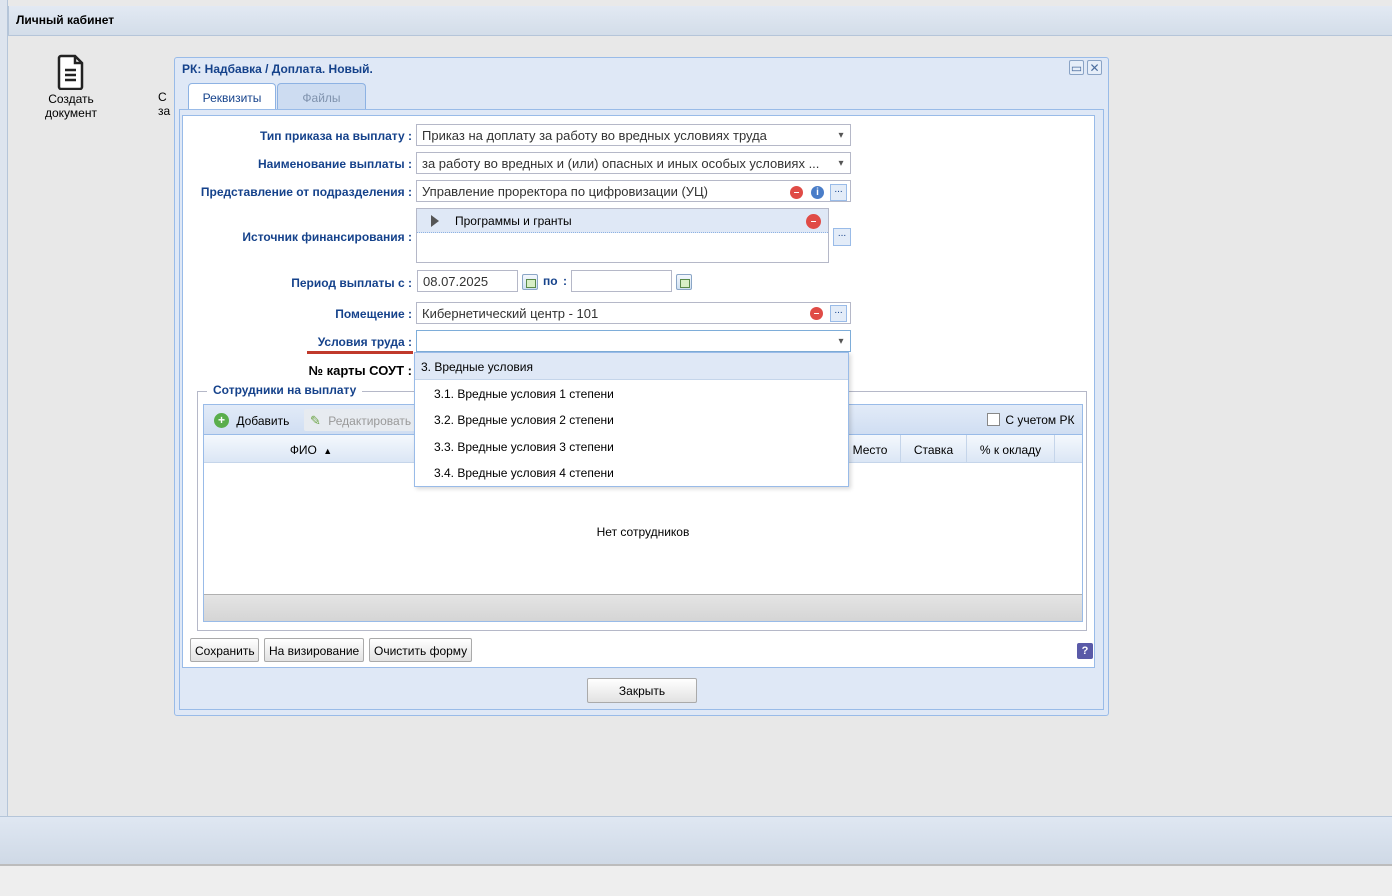 The image size is (1392, 896). What do you see at coordinates (164, 111) in the screenshot?
I see `second-icon-label-2: за` at bounding box center [164, 111].